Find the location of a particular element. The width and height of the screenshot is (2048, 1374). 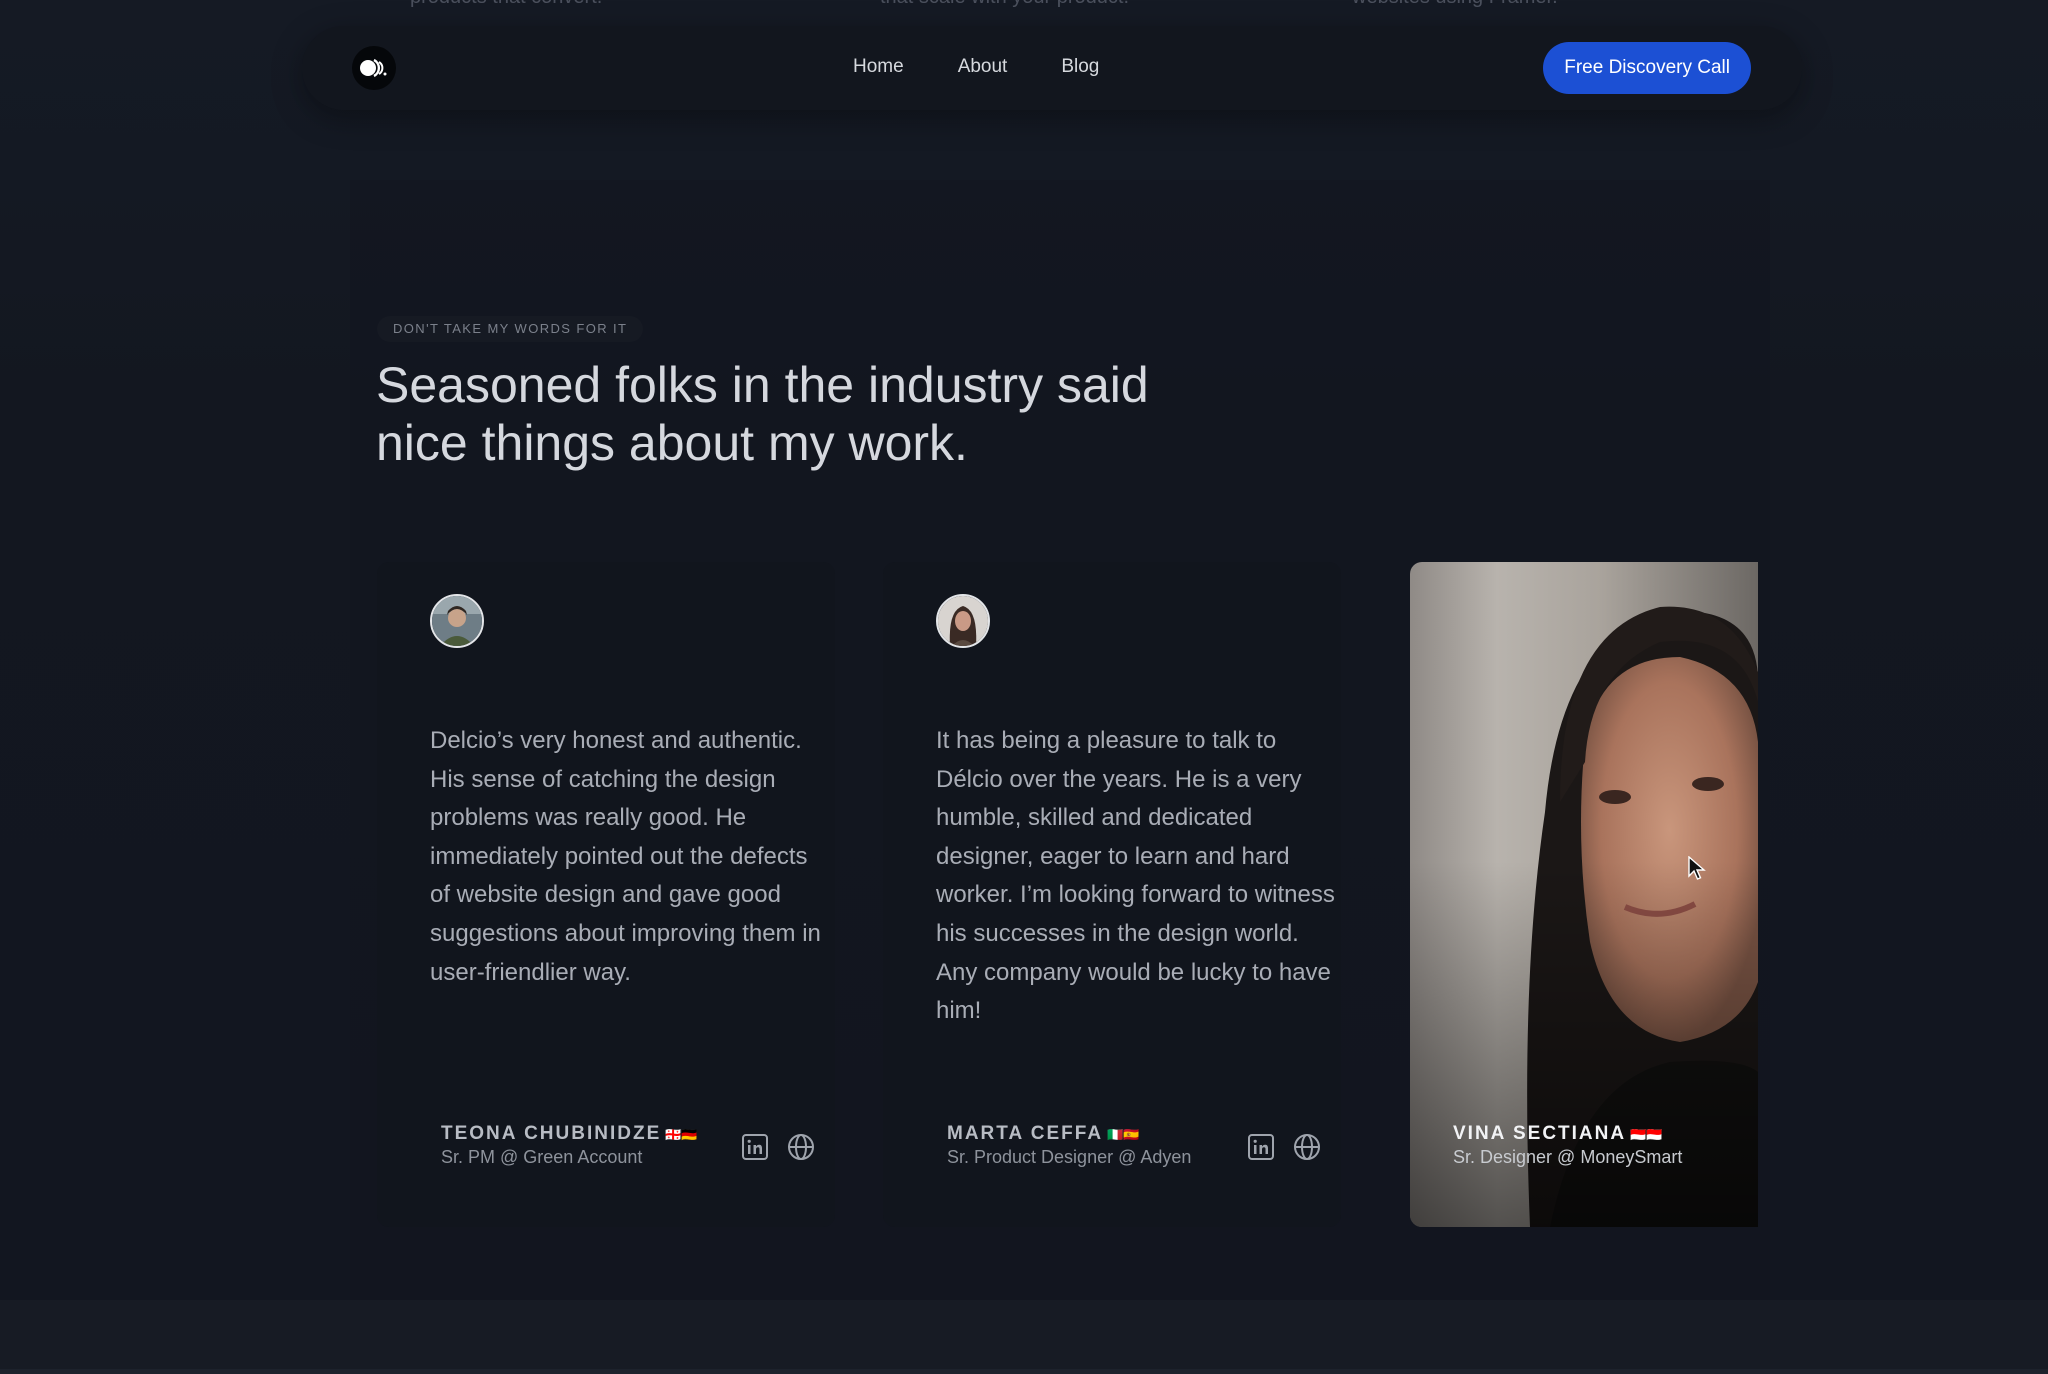

divider is located at coordinates (1024, 1371).